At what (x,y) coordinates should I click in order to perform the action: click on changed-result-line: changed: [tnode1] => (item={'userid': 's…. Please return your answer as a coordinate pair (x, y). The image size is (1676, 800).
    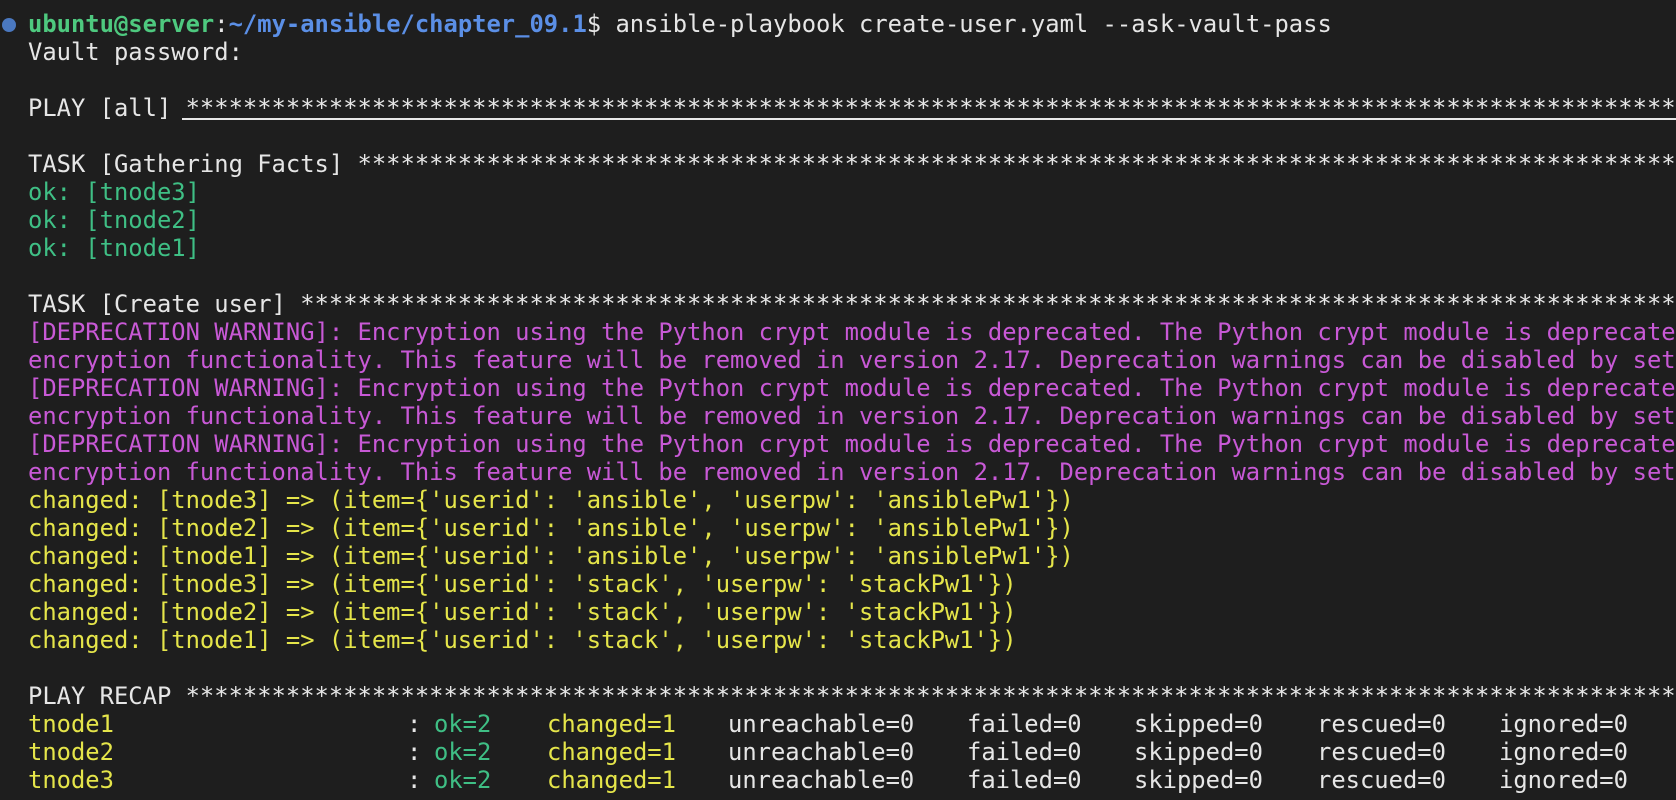
    Looking at the image, I should click on (522, 640).